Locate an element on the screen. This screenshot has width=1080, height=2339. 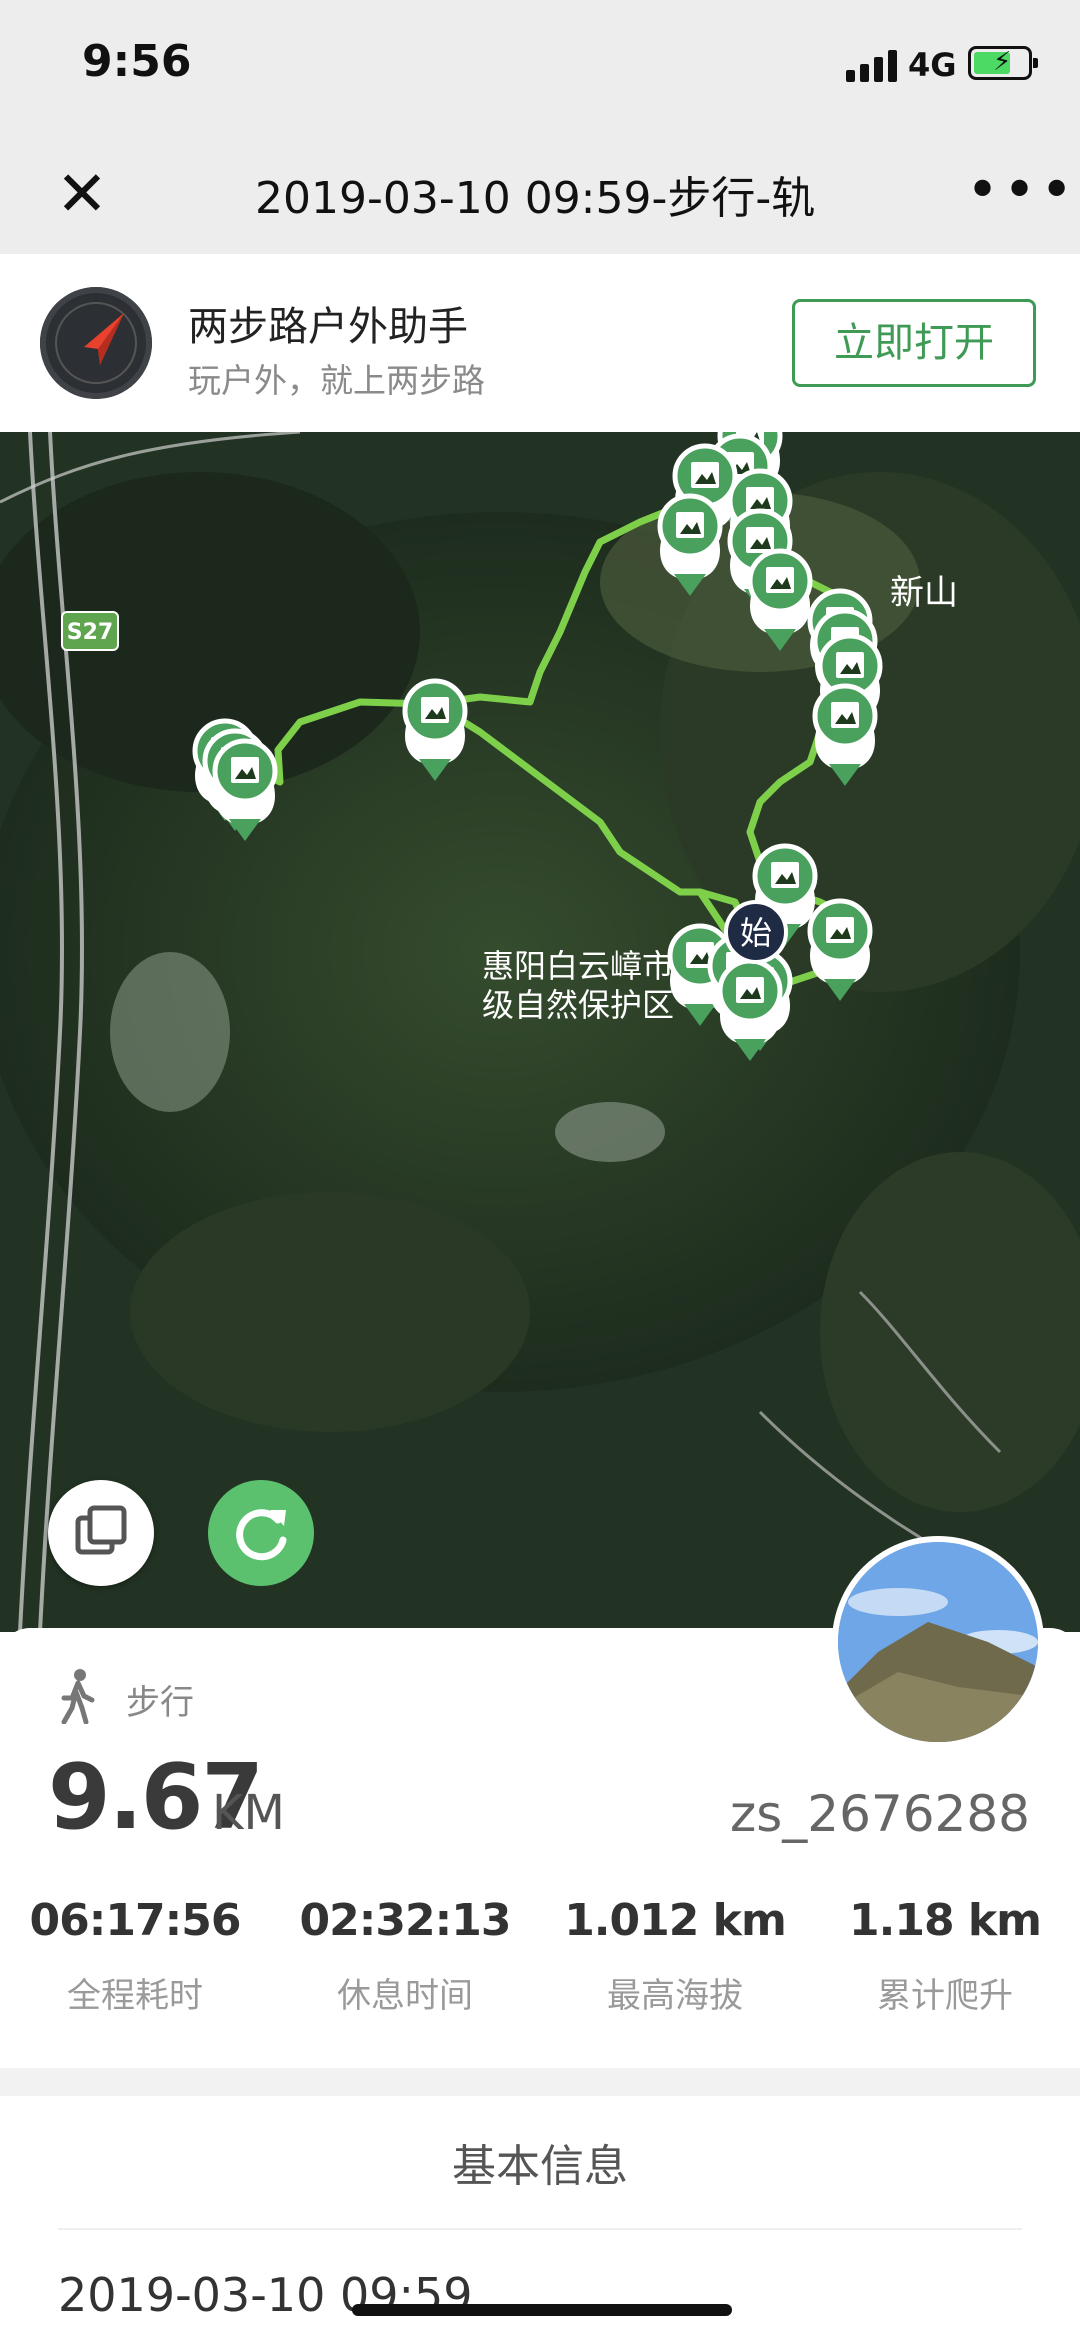
close-icon: ✕ is located at coordinates (82, 194).